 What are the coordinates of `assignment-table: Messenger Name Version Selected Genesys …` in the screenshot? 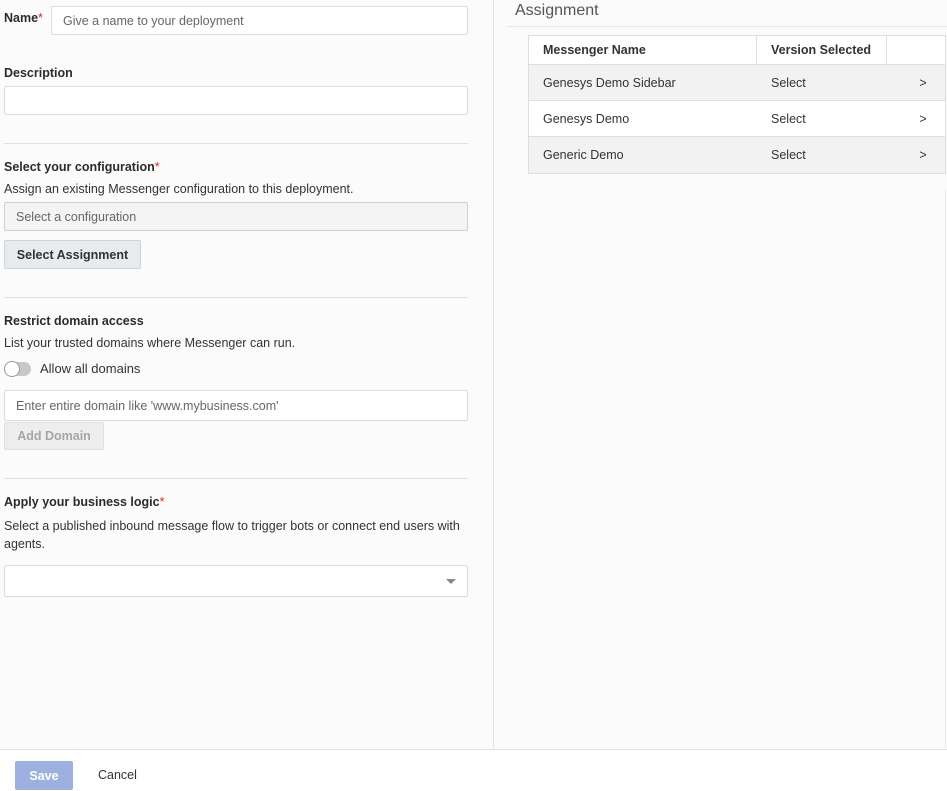 It's located at (737, 104).